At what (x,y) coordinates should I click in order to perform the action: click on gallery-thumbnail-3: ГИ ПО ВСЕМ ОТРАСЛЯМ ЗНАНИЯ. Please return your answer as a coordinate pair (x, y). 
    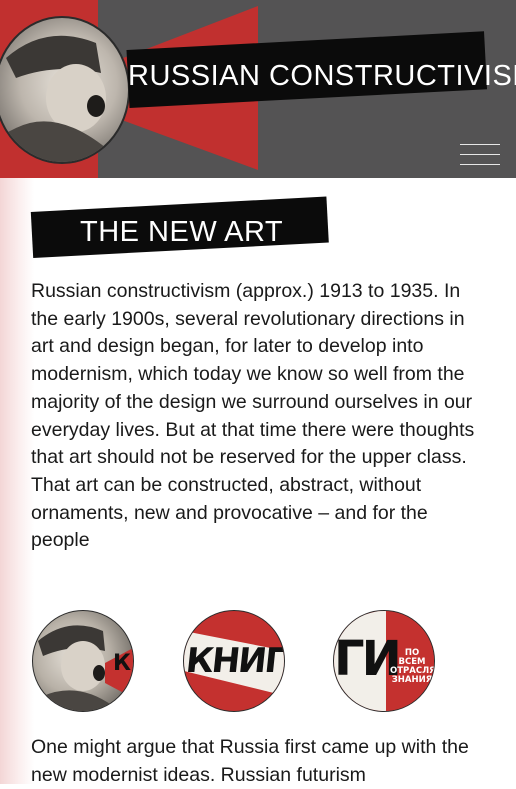
    Looking at the image, I should click on (384, 661).